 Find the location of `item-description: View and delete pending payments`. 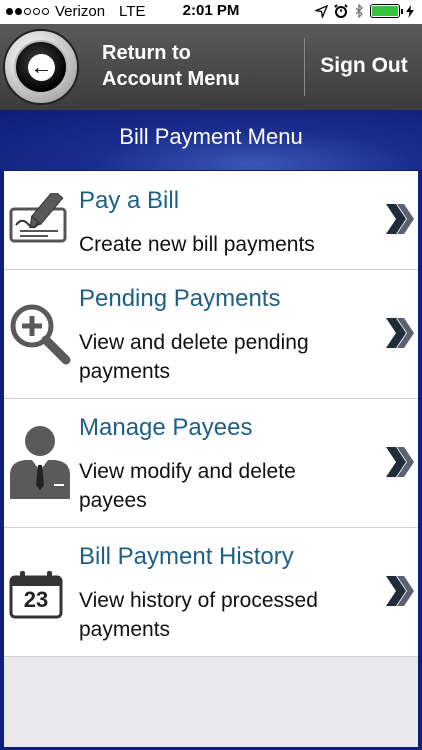

item-description: View and delete pending payments is located at coordinates (194, 357).